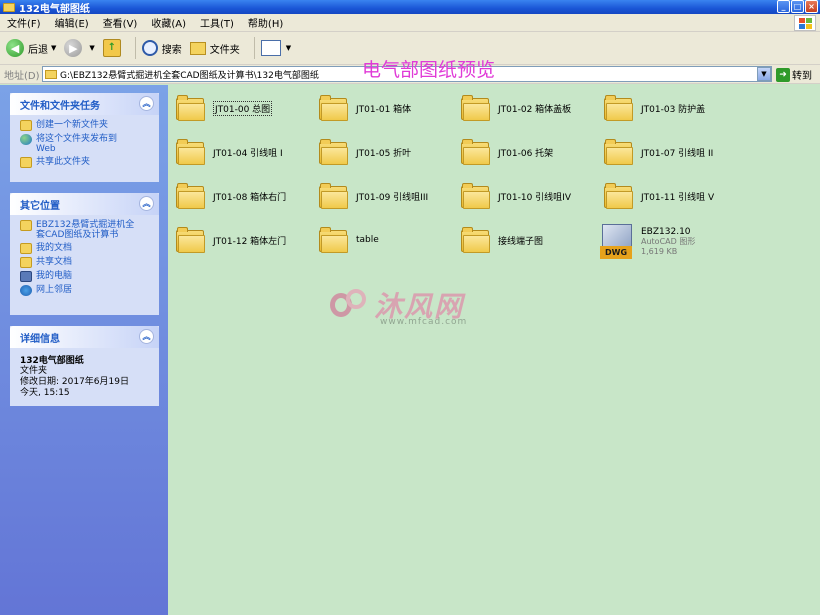 This screenshot has width=820, height=615. What do you see at coordinates (617, 242) in the screenshot?
I see `dwg-file-icon: DWG` at bounding box center [617, 242].